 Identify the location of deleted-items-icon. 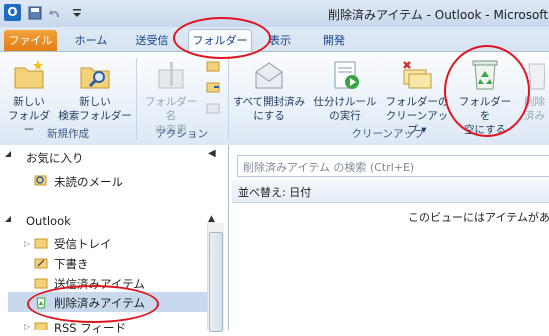
(41, 302).